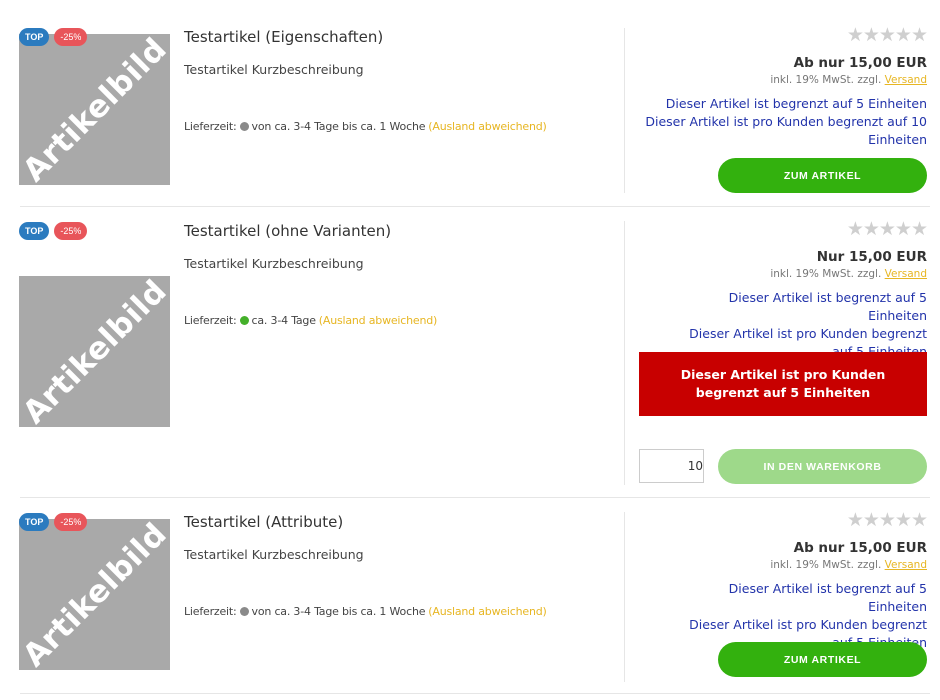 Image resolution: width=940 pixels, height=700 pixels. Describe the element at coordinates (671, 466) in the screenshot. I see `quantity-input: 10` at that location.